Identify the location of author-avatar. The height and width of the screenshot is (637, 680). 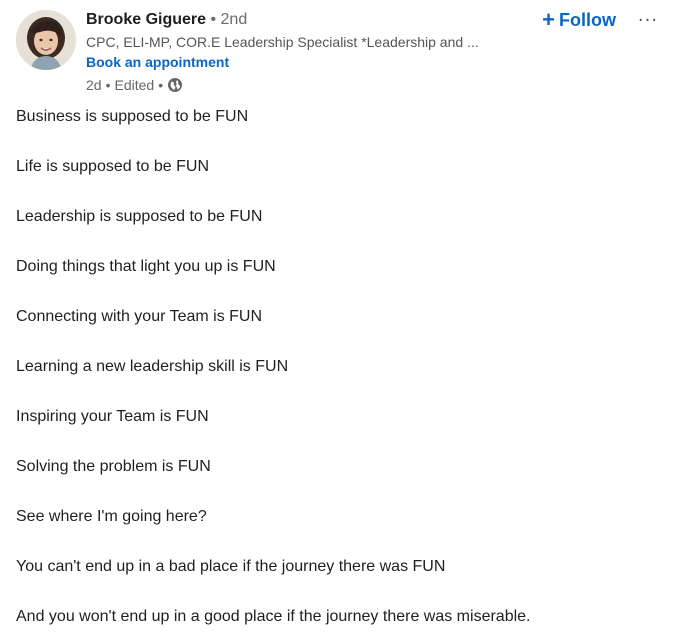
(46, 40).